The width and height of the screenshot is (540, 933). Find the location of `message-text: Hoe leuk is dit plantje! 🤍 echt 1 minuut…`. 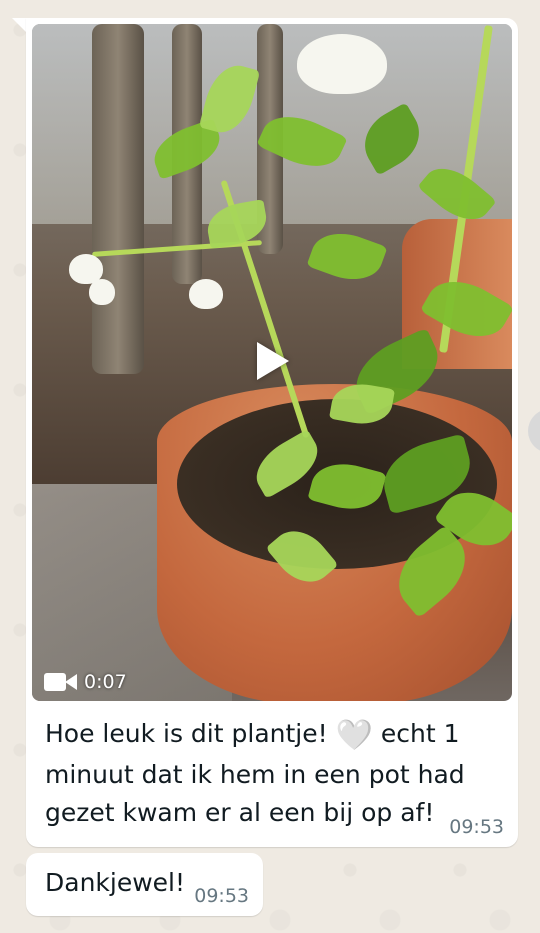

message-text: Hoe leuk is dit plantje! 🤍 echt 1 minuut… is located at coordinates (255, 772).